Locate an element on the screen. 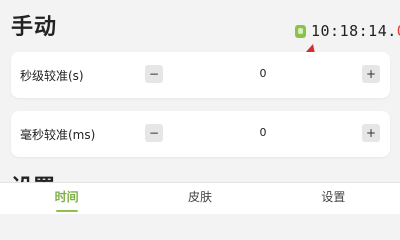 The height and width of the screenshot is (240, 400). seconds-value: 0 is located at coordinates (263, 73).